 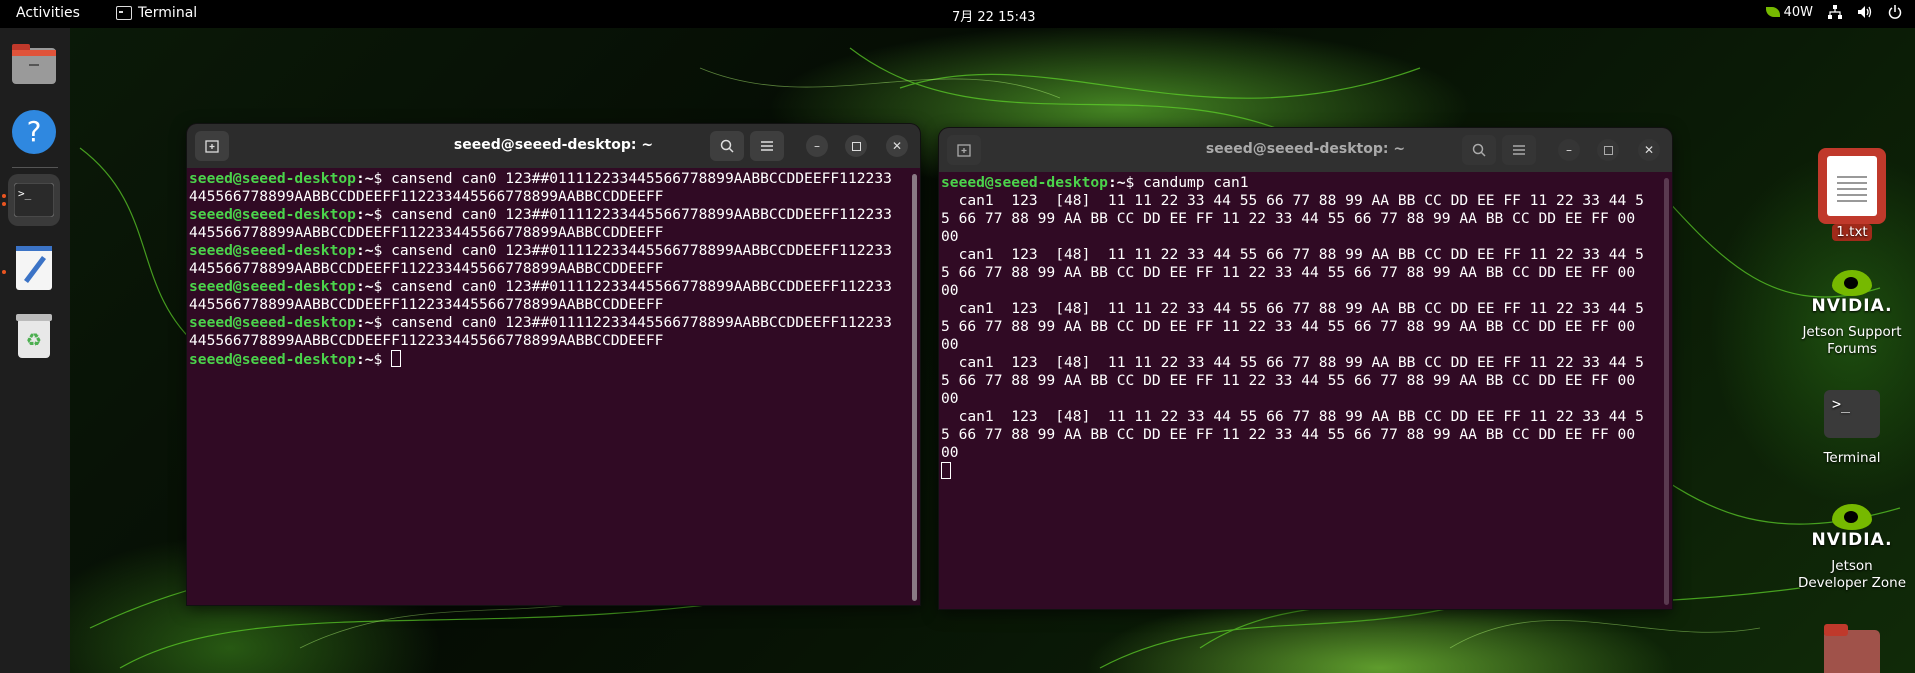 What do you see at coordinates (35, 167) in the screenshot?
I see `dock-separator` at bounding box center [35, 167].